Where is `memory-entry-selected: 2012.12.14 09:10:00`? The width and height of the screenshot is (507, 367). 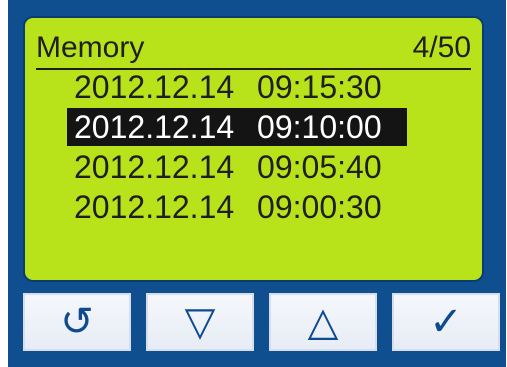 memory-entry-selected: 2012.12.14 09:10:00 is located at coordinates (240, 127).